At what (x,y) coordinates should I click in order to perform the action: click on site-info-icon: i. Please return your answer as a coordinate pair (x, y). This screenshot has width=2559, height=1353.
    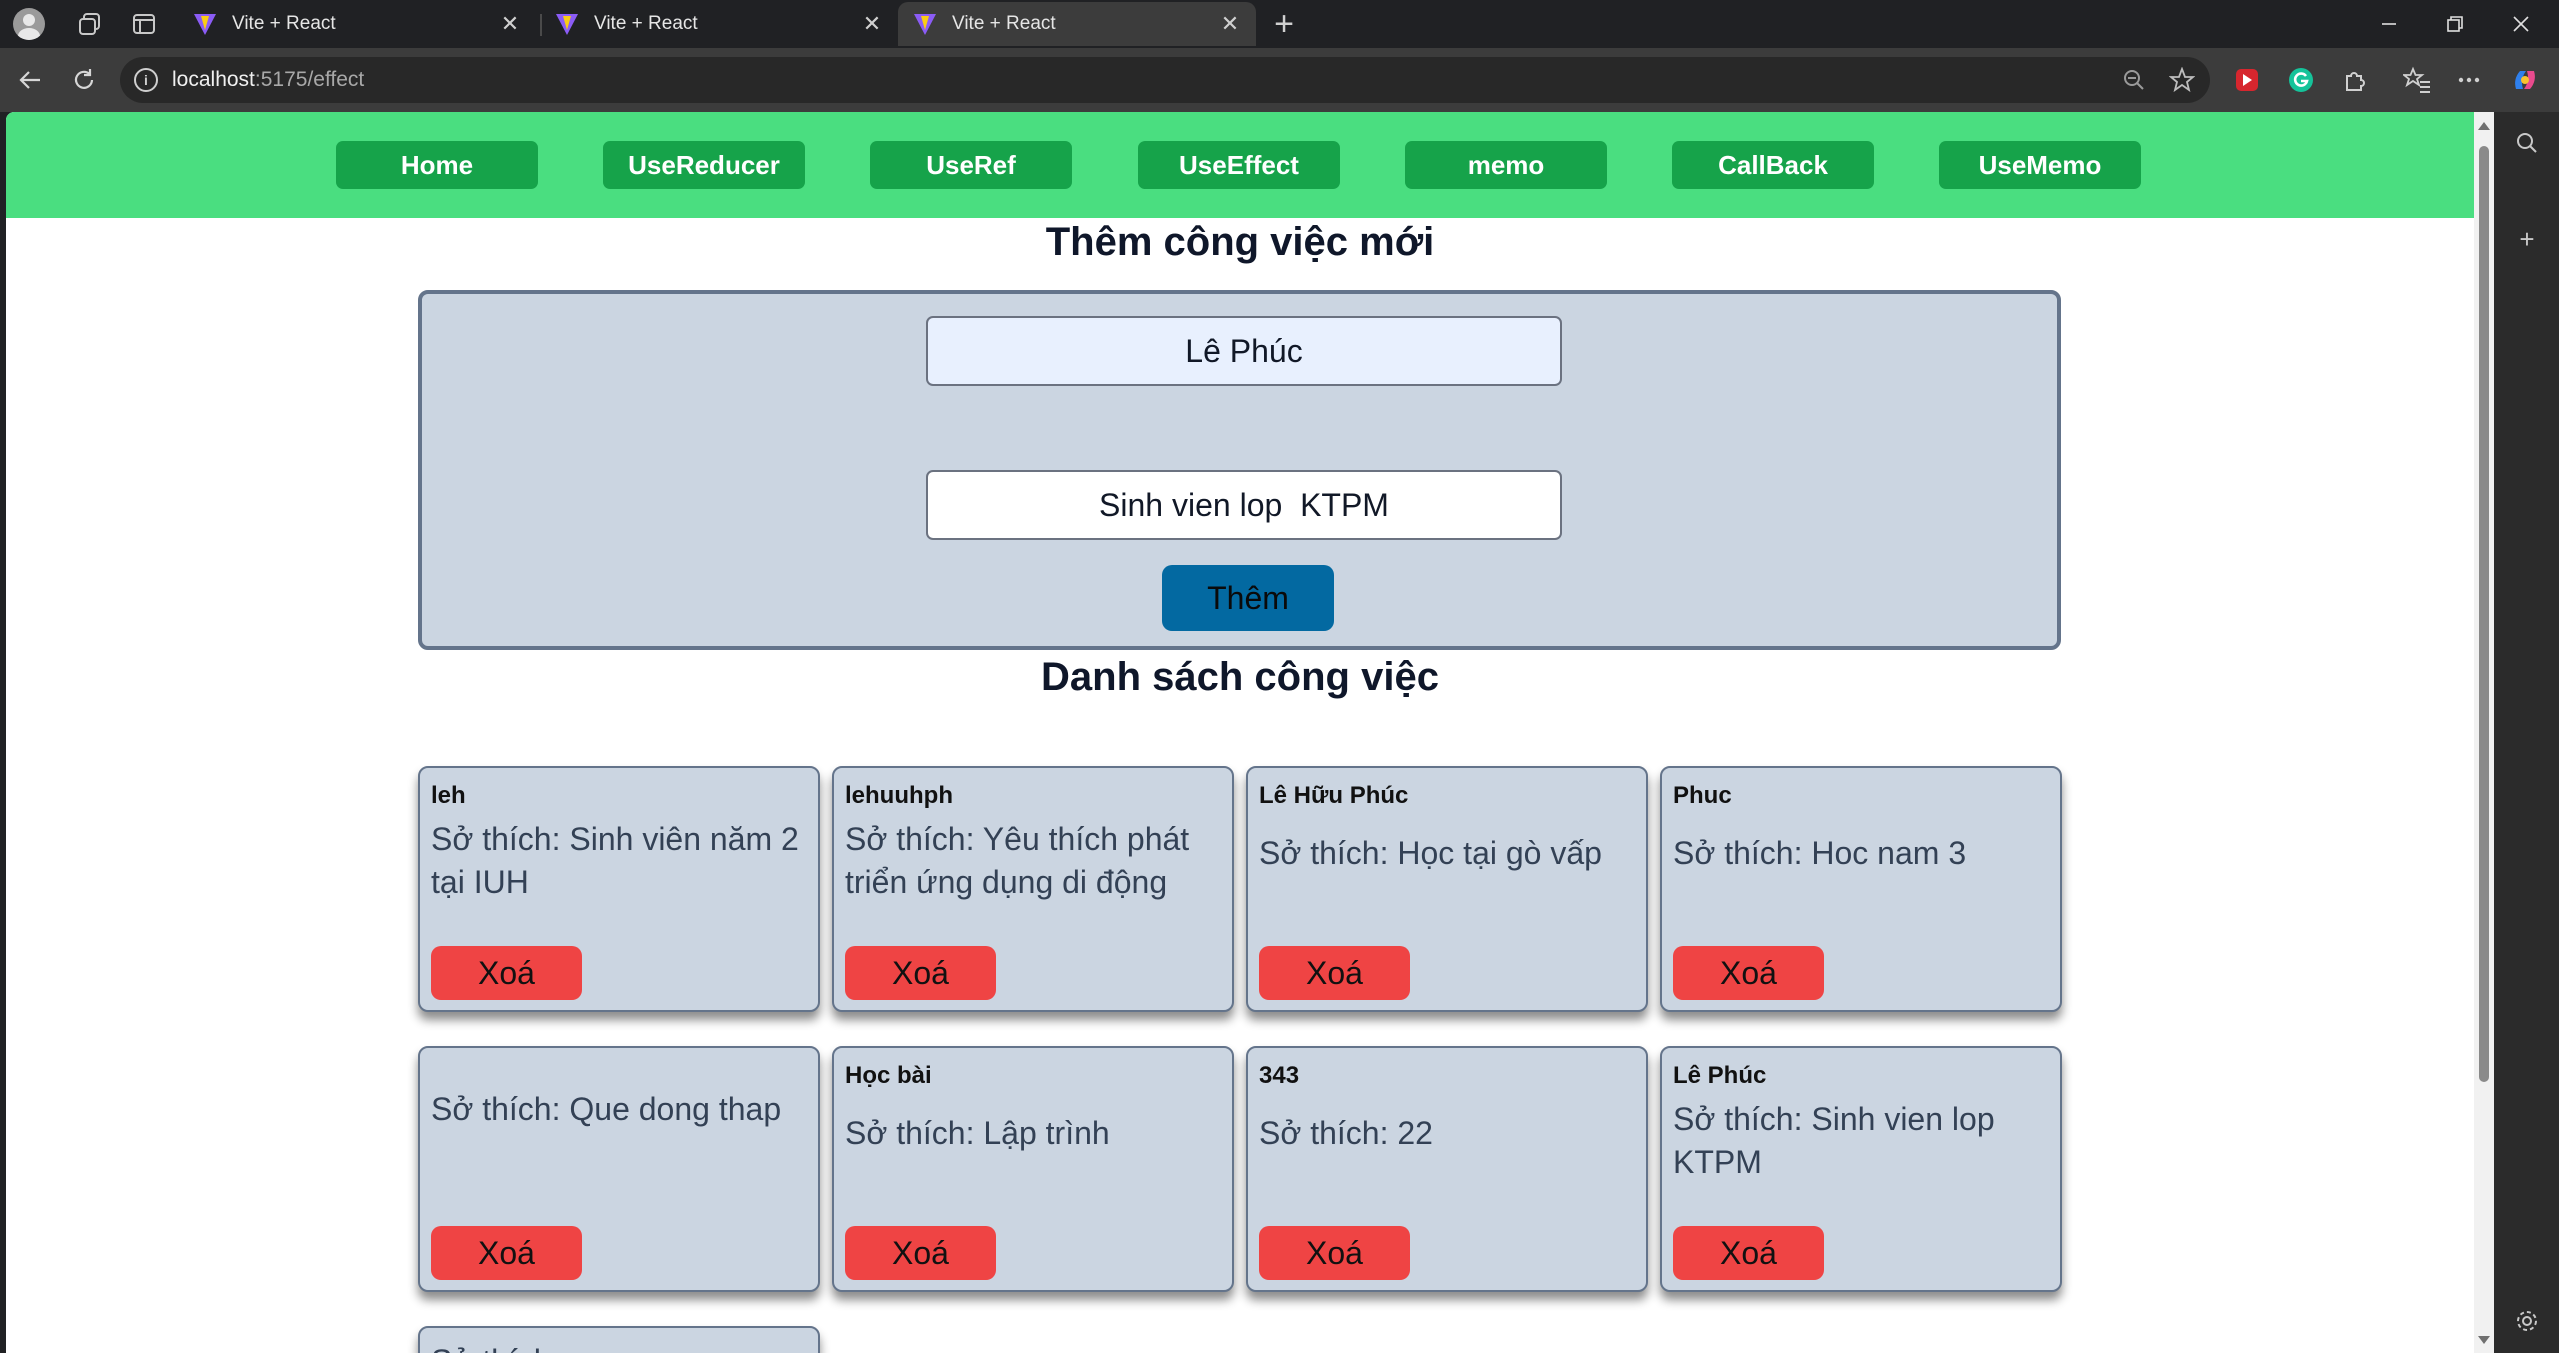
    Looking at the image, I should click on (146, 80).